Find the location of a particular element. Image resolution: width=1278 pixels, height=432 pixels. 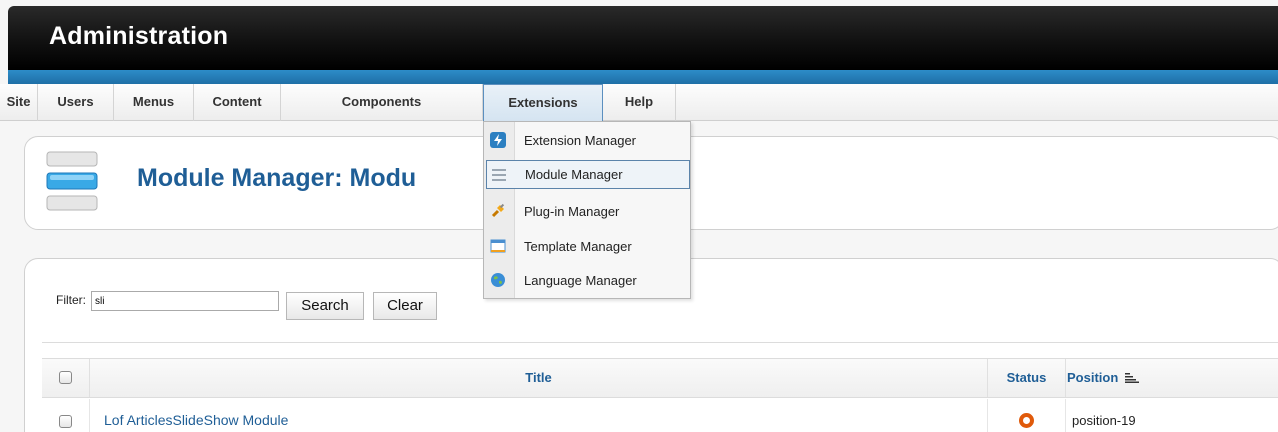

dropdown-item-language-manager: Language Manager is located at coordinates (588, 280).